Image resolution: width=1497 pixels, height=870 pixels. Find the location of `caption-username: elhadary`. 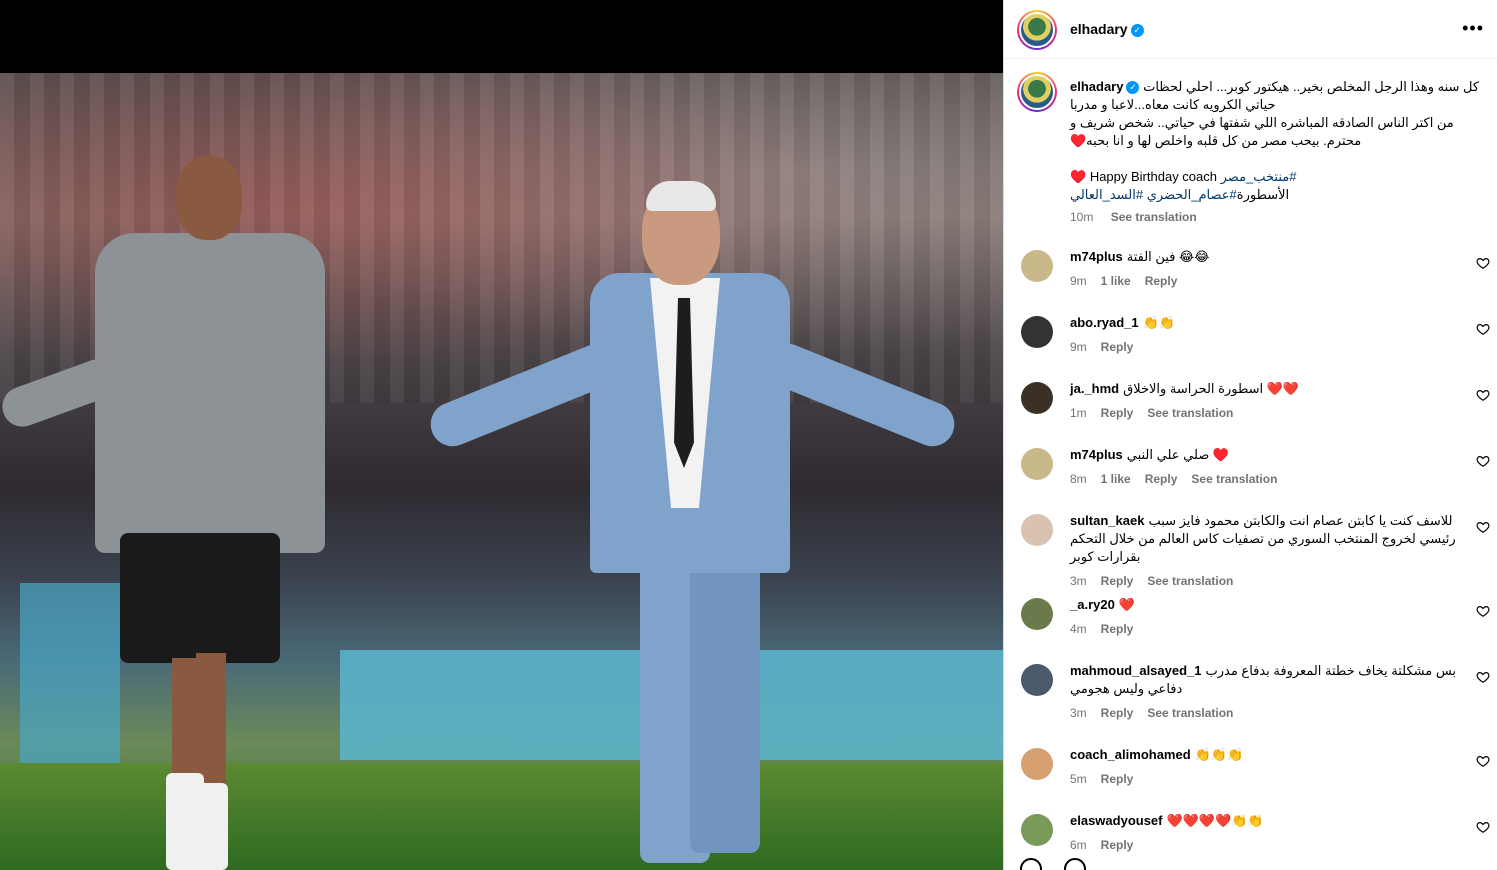

caption-username: elhadary is located at coordinates (1096, 86).